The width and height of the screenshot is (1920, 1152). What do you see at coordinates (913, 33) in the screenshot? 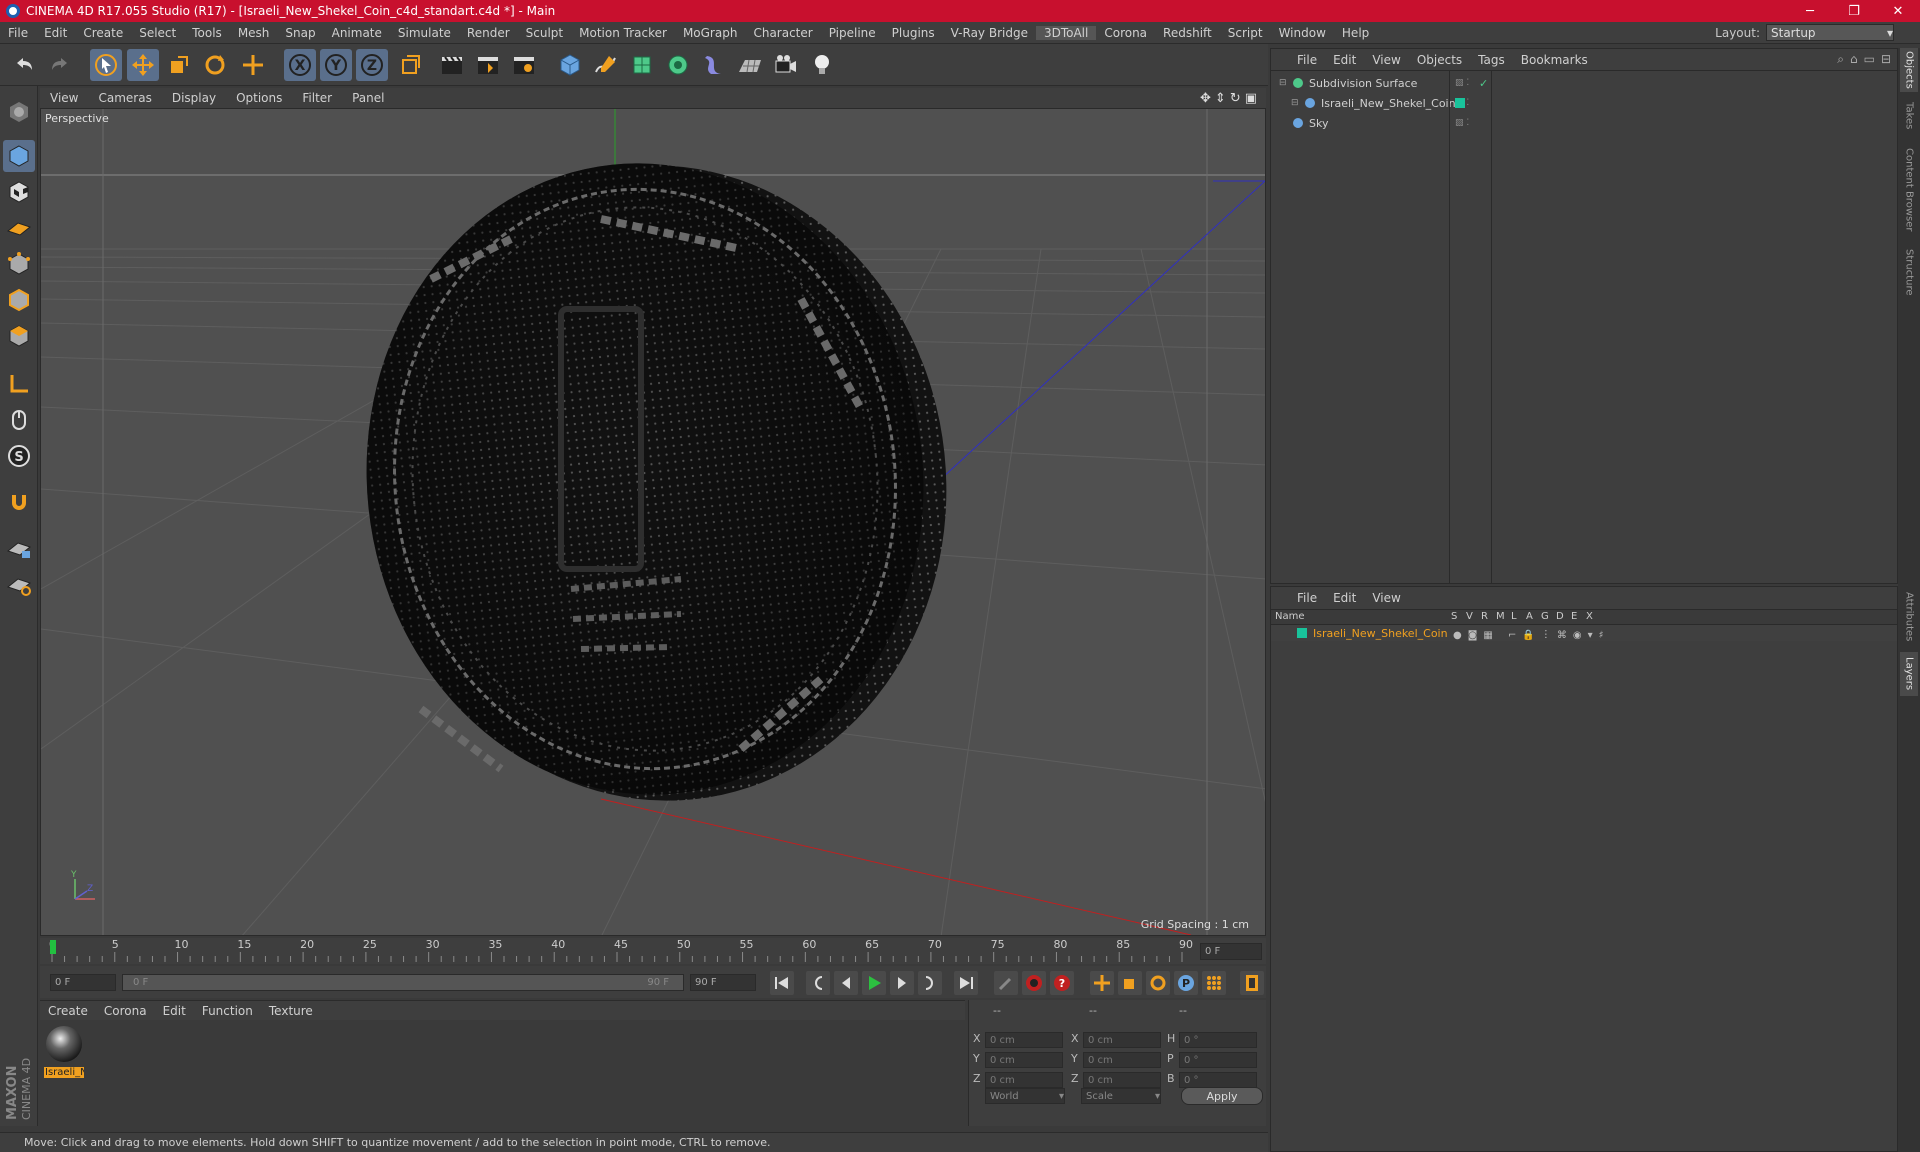
I see `menu-plugins: Plugins` at bounding box center [913, 33].